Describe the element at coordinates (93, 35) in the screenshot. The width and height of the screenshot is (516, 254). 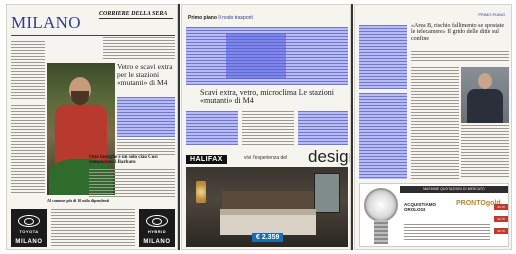
I see `masthead-rule` at that location.